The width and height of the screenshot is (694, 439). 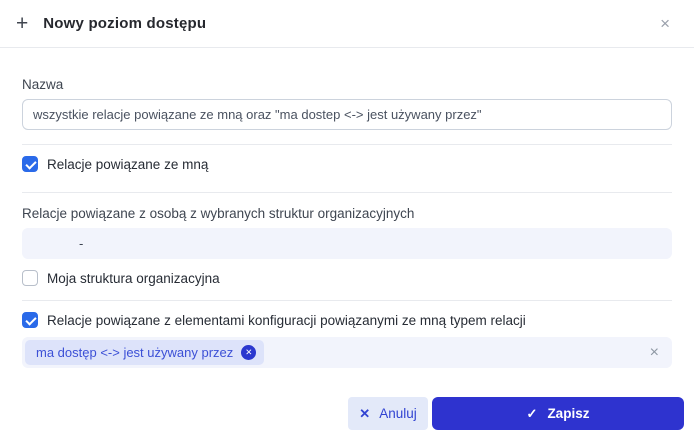 What do you see at coordinates (135, 352) in the screenshot?
I see `relation-type-chip-label: ma dostęp <-> jest używany przez` at bounding box center [135, 352].